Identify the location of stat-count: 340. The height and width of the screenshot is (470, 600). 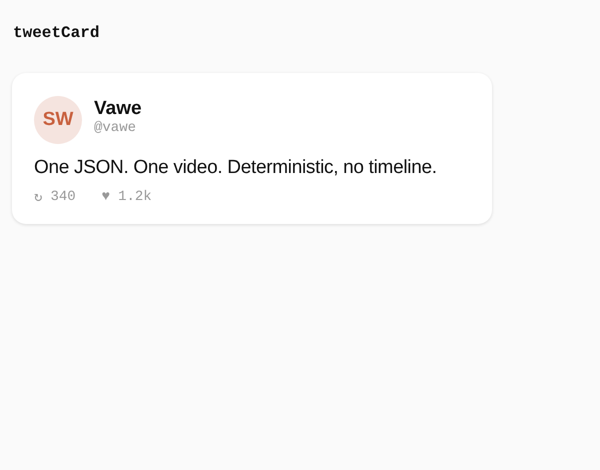
(63, 197).